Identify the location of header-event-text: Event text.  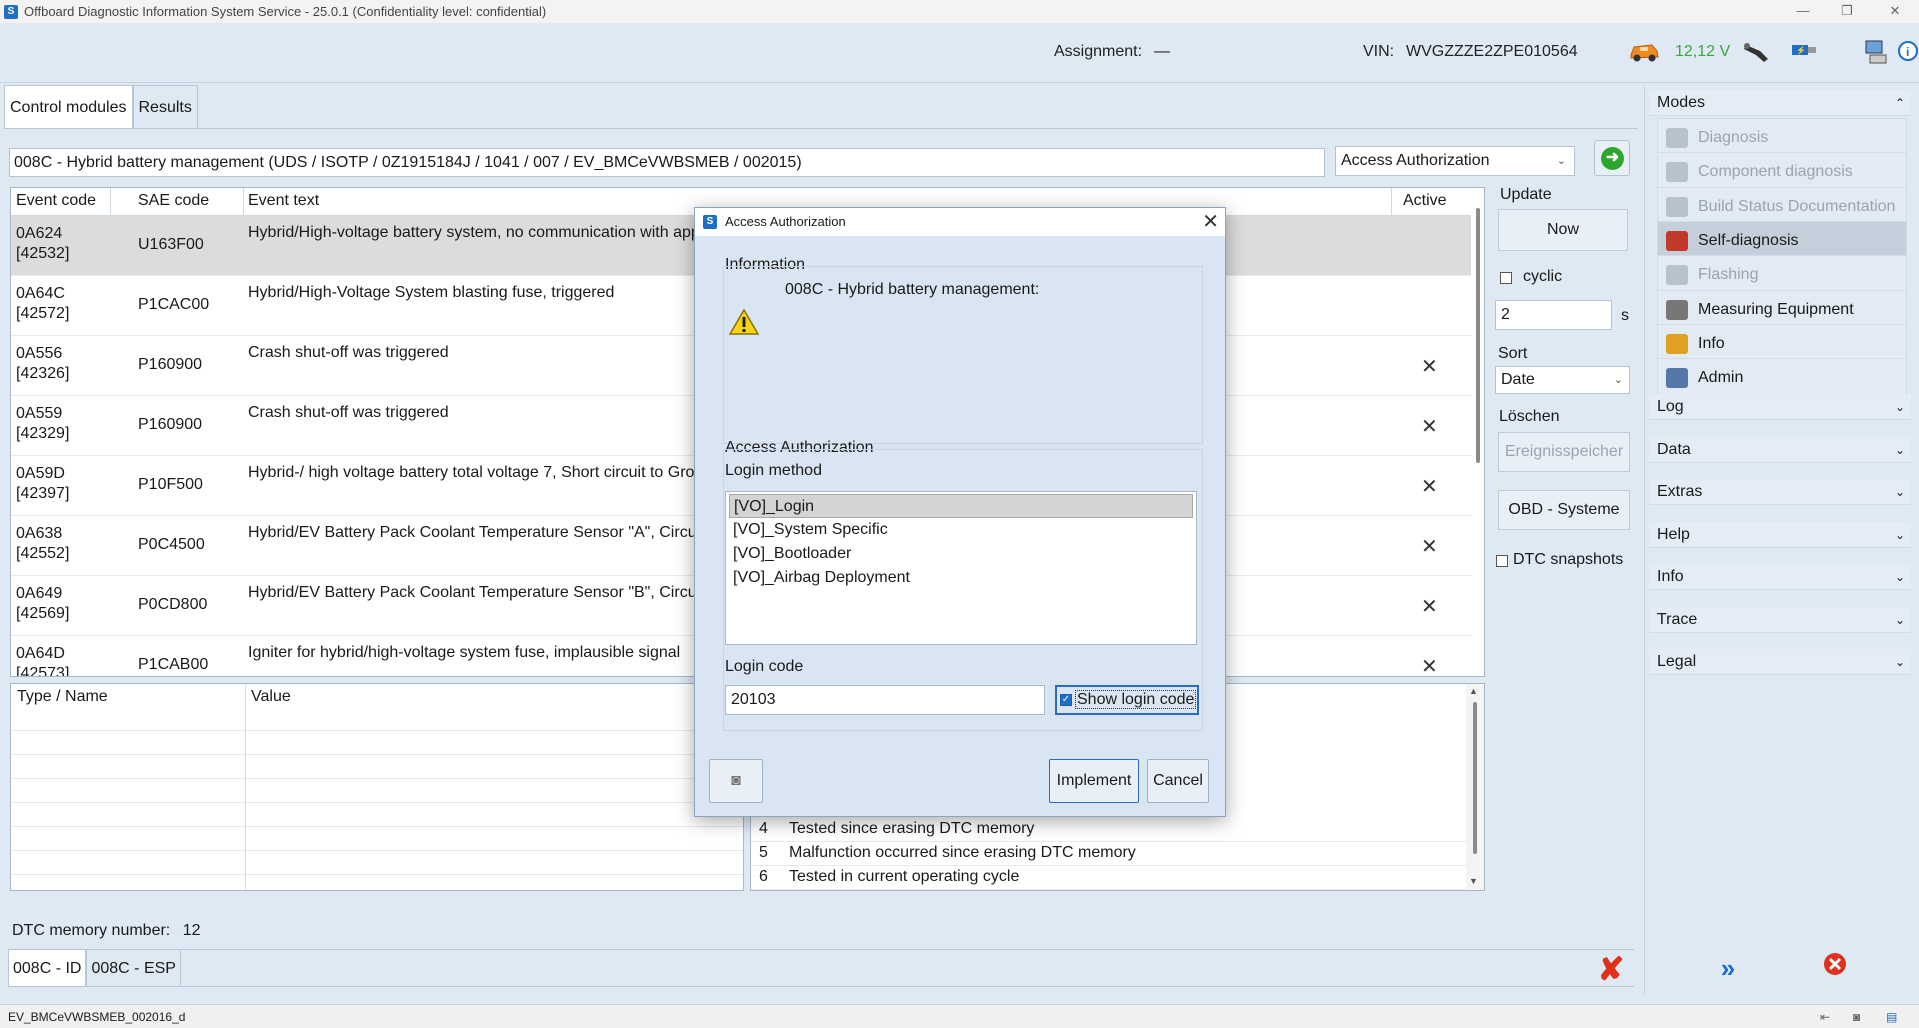
(283, 201).